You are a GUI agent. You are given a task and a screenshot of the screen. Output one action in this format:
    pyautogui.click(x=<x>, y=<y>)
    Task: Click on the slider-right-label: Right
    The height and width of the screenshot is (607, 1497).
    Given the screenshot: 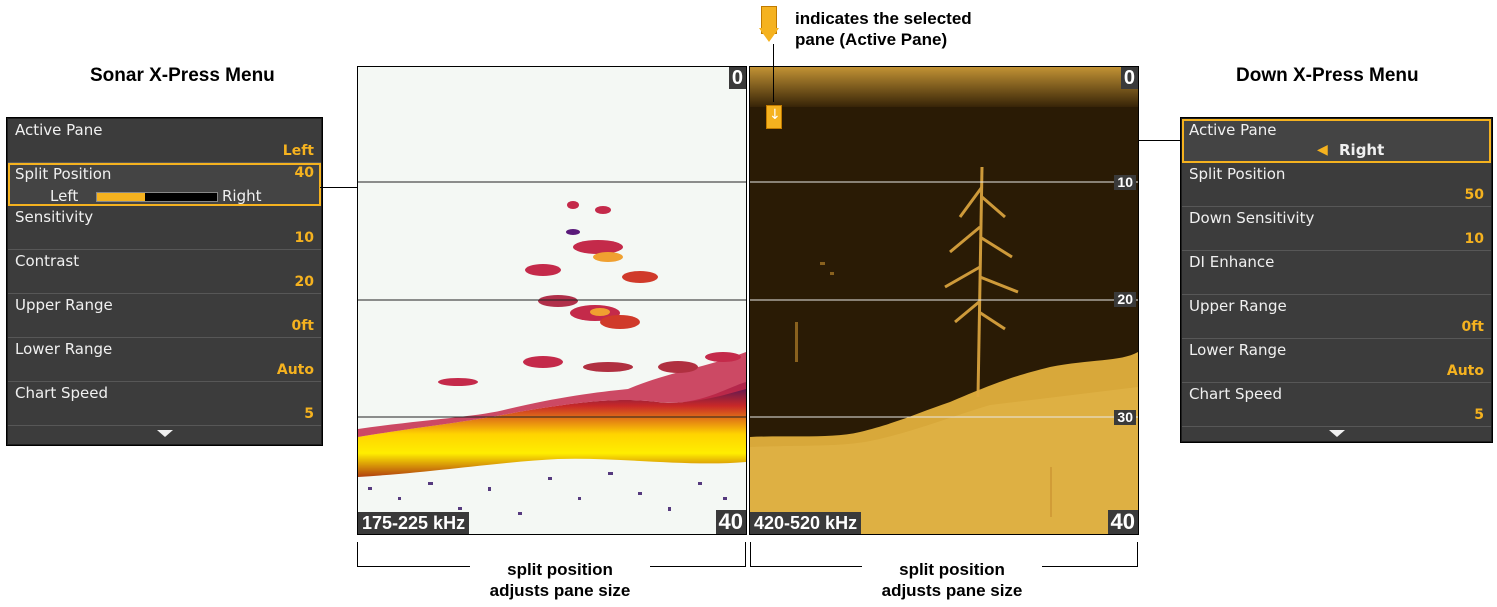 What is the action you would take?
    pyautogui.click(x=242, y=196)
    